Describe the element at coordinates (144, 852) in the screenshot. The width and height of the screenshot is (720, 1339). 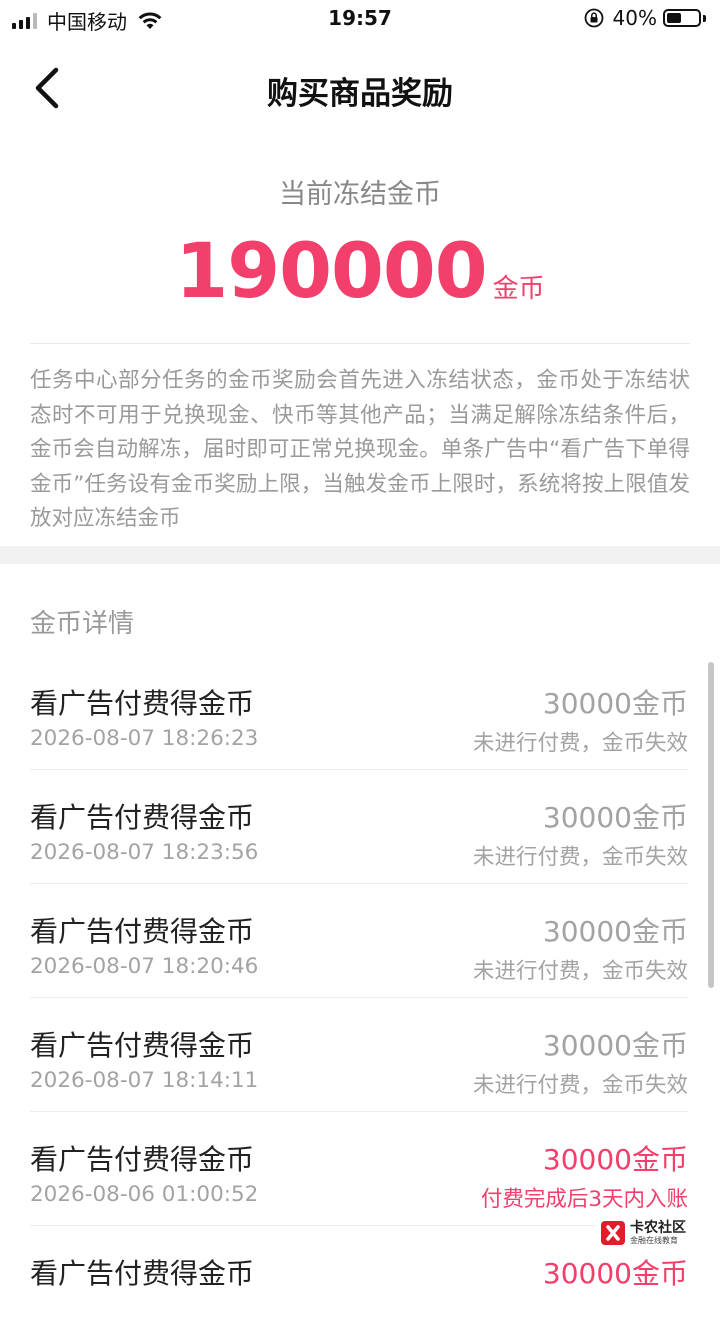
I see `record-time: 2026-08-07 18:23:56` at that location.